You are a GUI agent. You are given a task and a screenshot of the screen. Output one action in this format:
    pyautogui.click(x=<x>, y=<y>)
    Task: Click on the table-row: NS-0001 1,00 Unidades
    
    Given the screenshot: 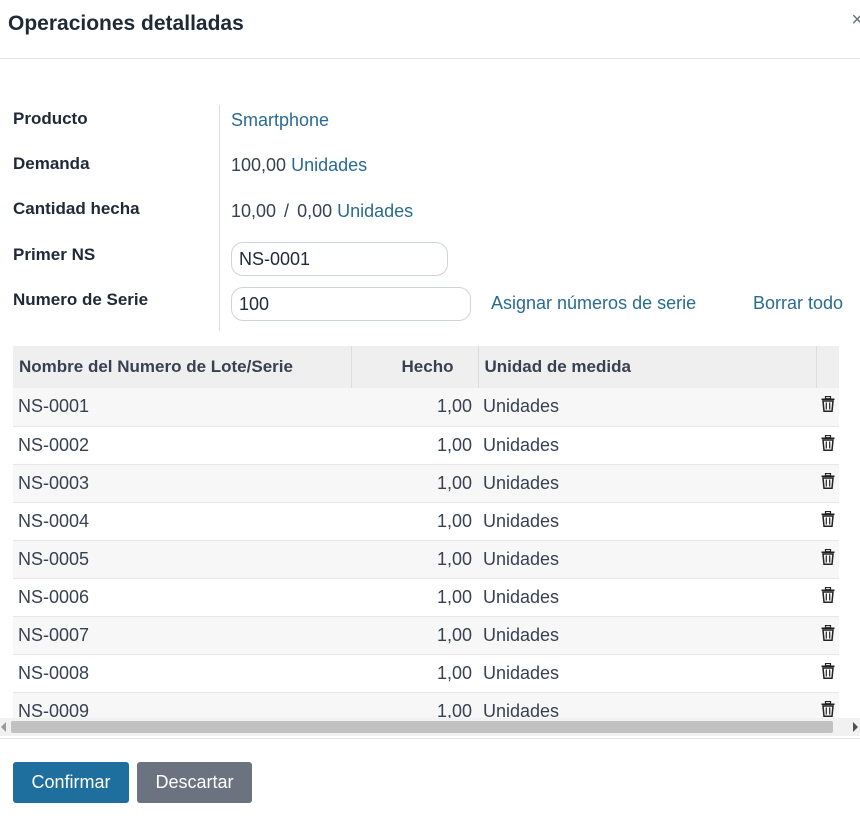 What is the action you would take?
    pyautogui.click(x=426, y=407)
    